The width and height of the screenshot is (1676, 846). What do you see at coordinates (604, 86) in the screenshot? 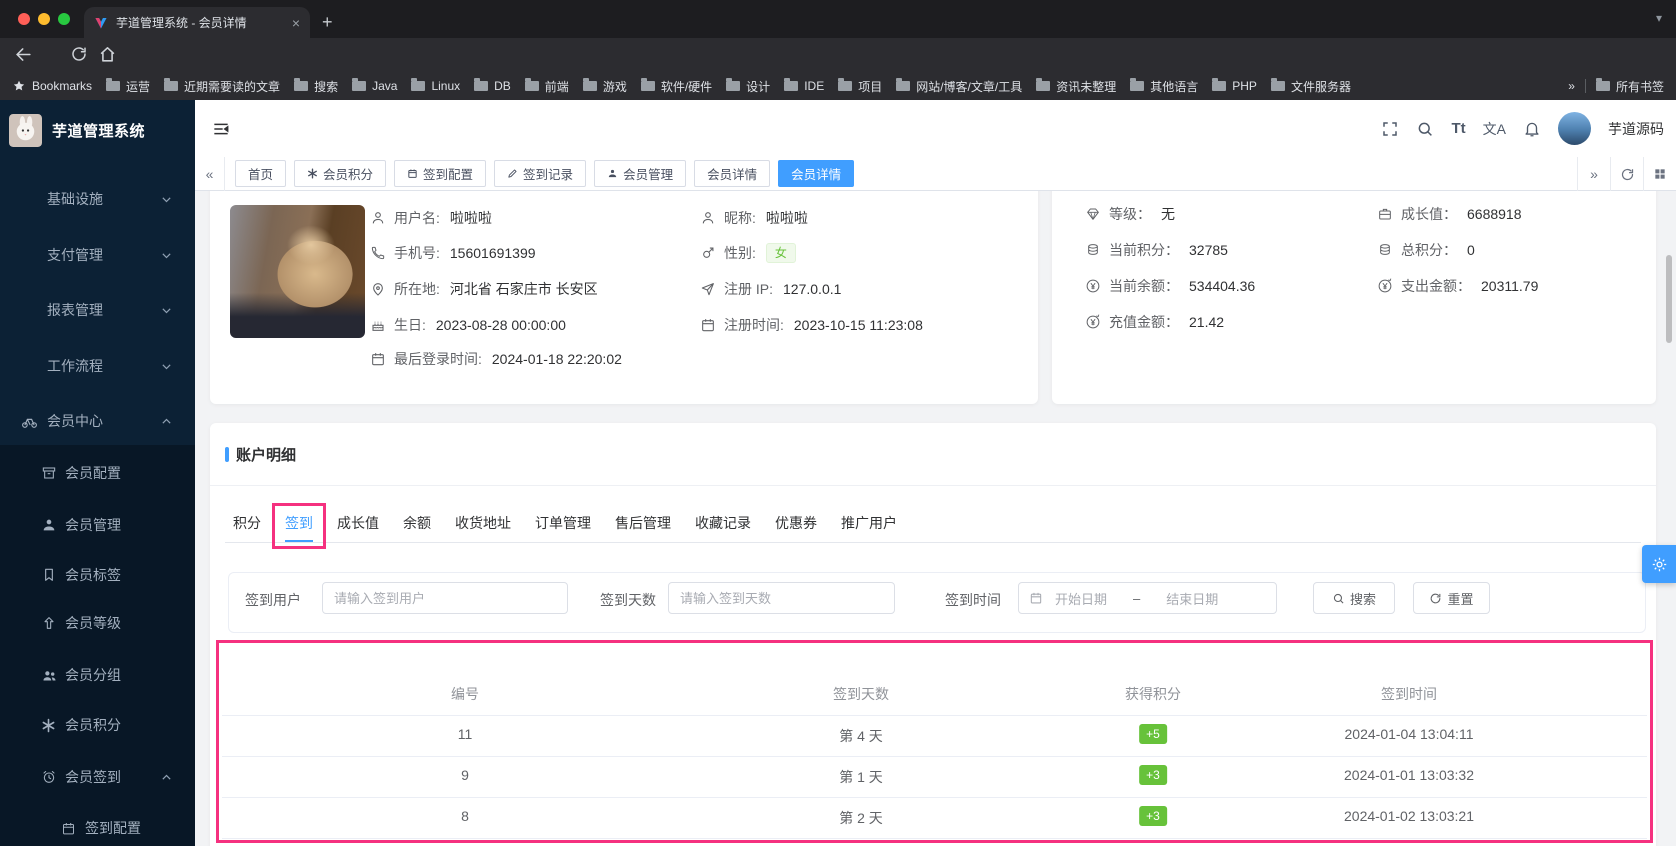
I see `bookmark-folder: 游戏` at bounding box center [604, 86].